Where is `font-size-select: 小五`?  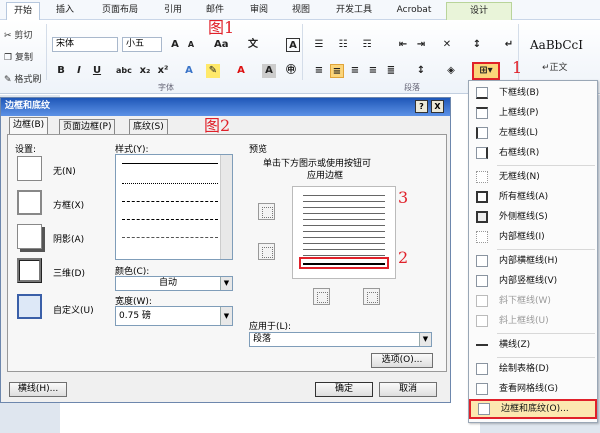
font-size-select: 小五 is located at coordinates (142, 44).